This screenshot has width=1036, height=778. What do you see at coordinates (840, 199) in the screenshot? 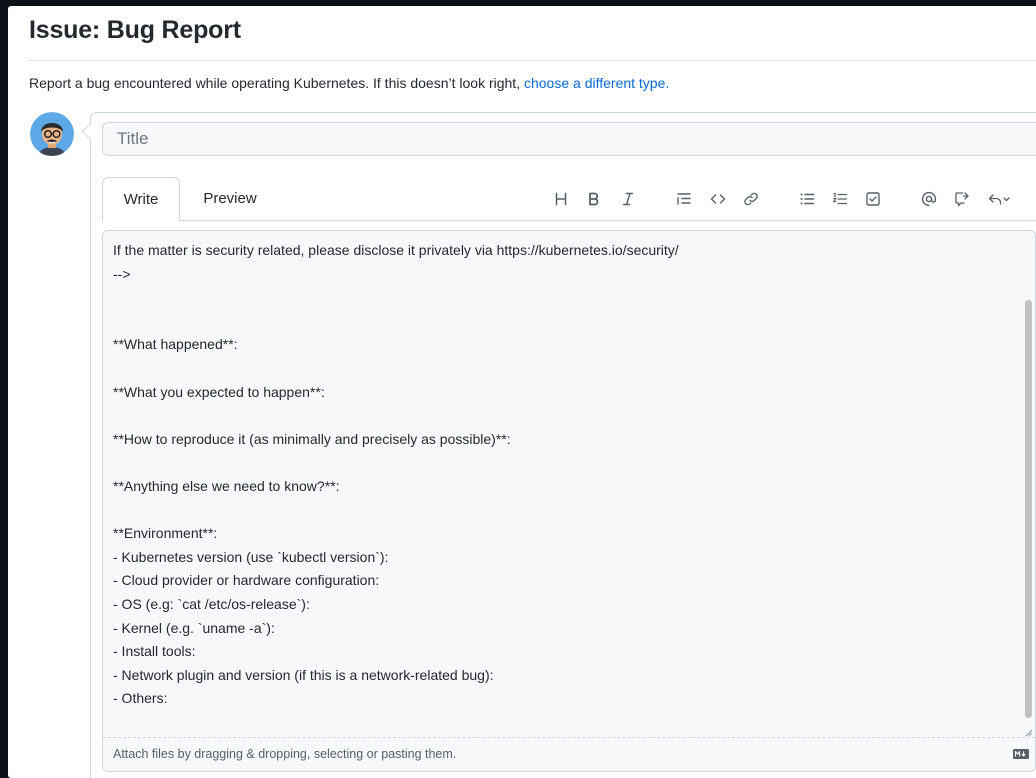
I see `ordered-list-icon` at bounding box center [840, 199].